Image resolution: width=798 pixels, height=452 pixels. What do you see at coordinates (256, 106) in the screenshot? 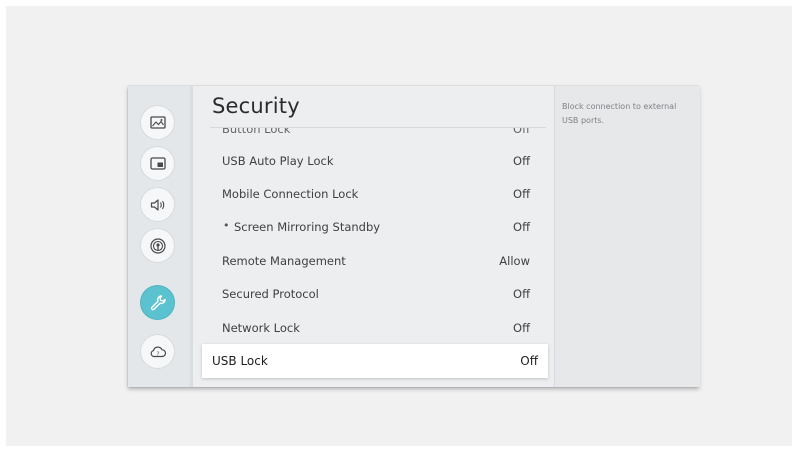
I see `page-title: Security` at bounding box center [256, 106].